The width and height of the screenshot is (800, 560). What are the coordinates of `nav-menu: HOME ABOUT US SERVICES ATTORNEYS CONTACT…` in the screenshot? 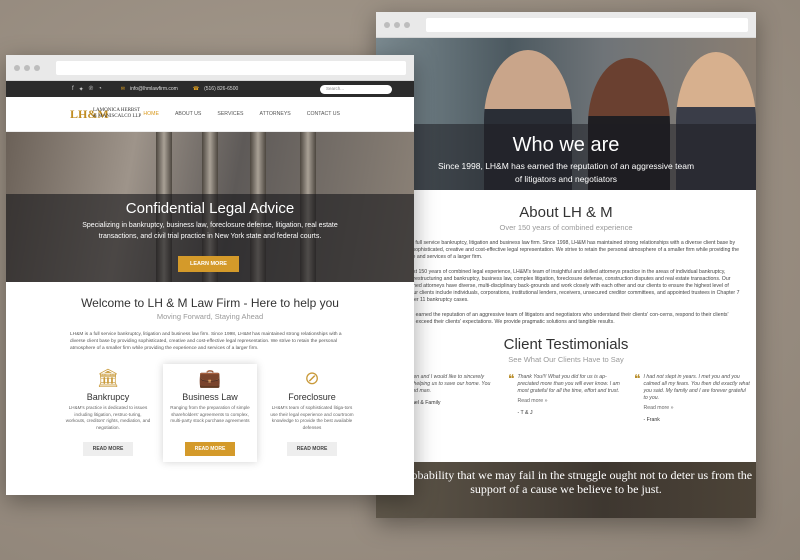 It's located at (241, 114).